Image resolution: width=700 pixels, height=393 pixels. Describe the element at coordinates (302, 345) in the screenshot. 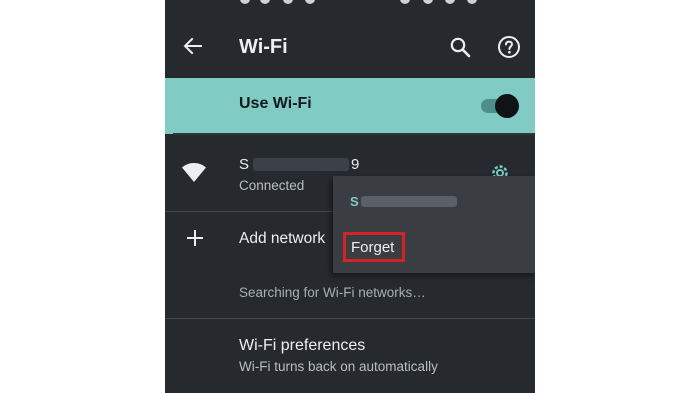

I see `wifi-preferences-title: Wi-Fi preferences` at that location.